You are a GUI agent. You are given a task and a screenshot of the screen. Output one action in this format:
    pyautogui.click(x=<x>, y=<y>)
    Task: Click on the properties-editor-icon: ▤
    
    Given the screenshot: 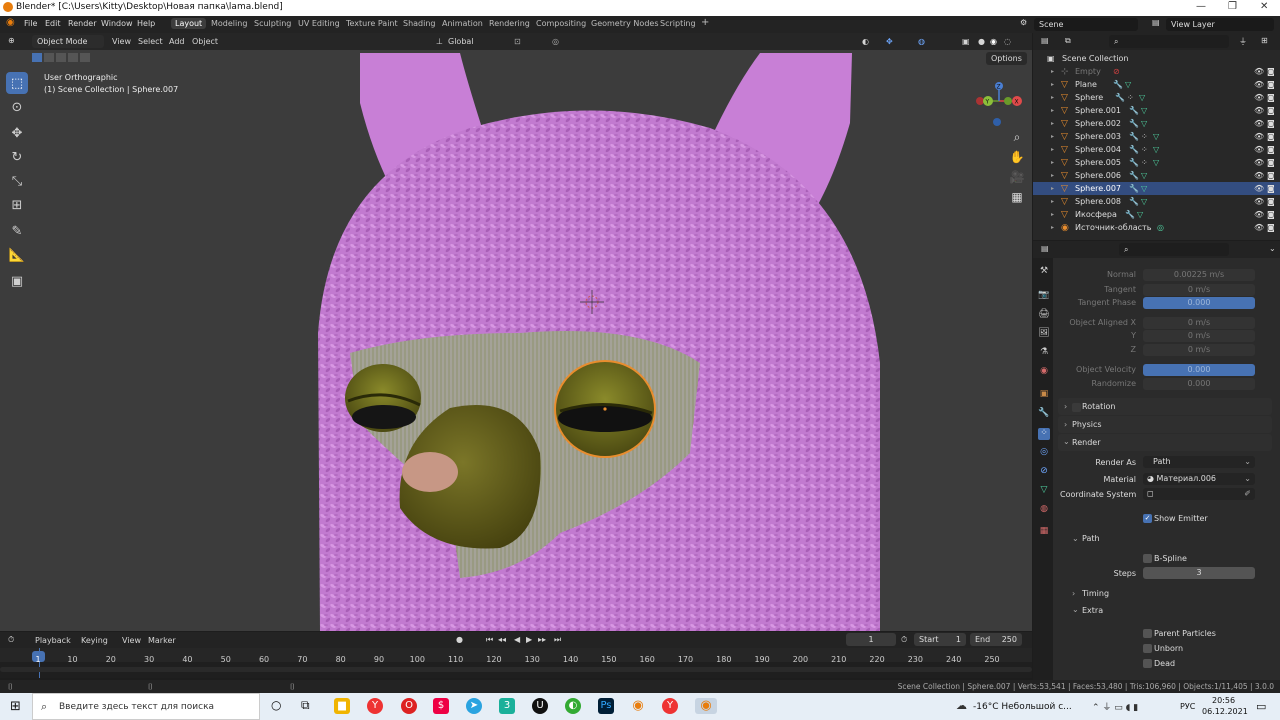 What is the action you would take?
    pyautogui.click(x=1045, y=248)
    